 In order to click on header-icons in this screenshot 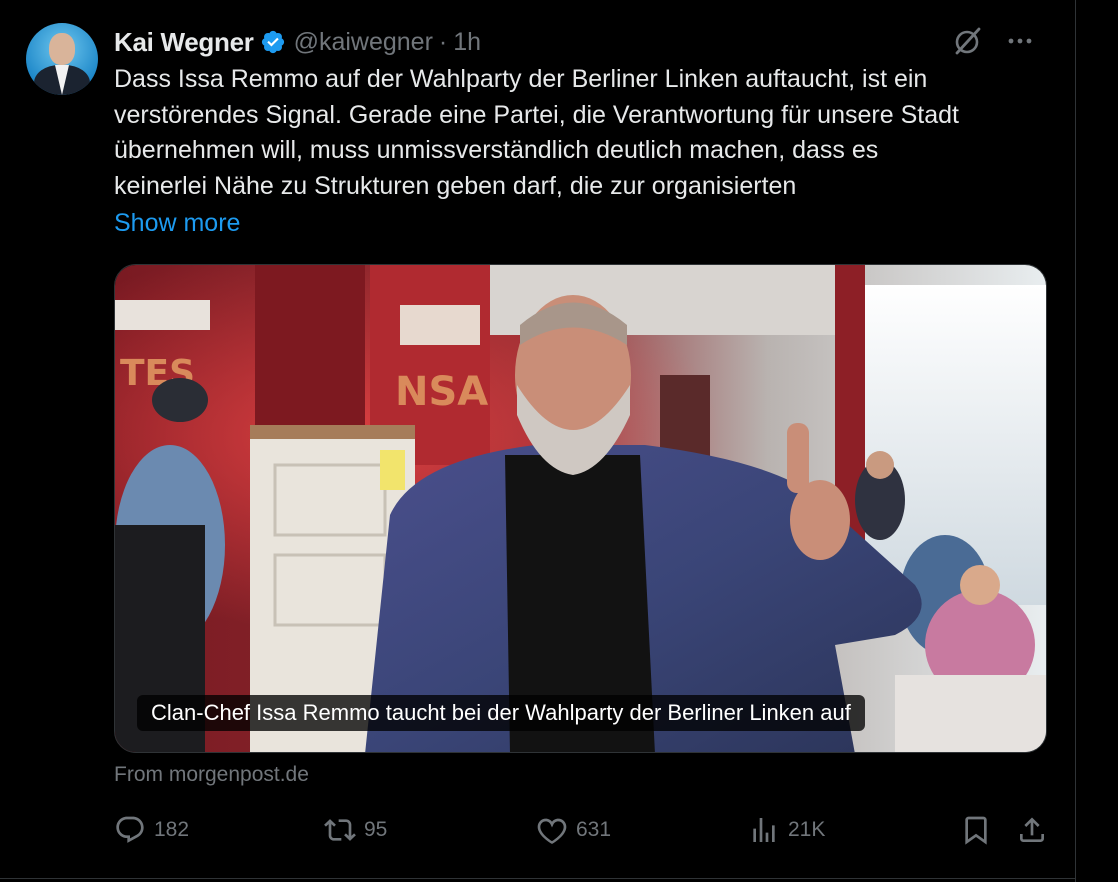, I will do `click(994, 43)`.